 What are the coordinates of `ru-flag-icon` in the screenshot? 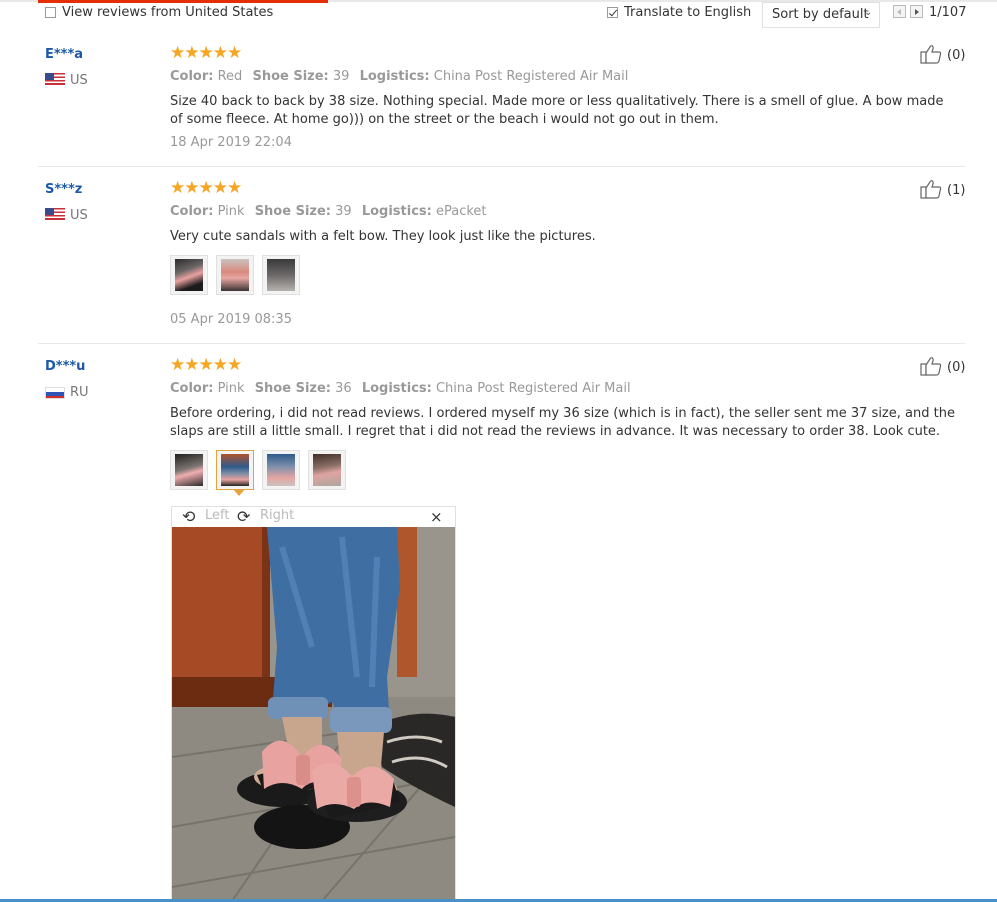 It's located at (55, 393).